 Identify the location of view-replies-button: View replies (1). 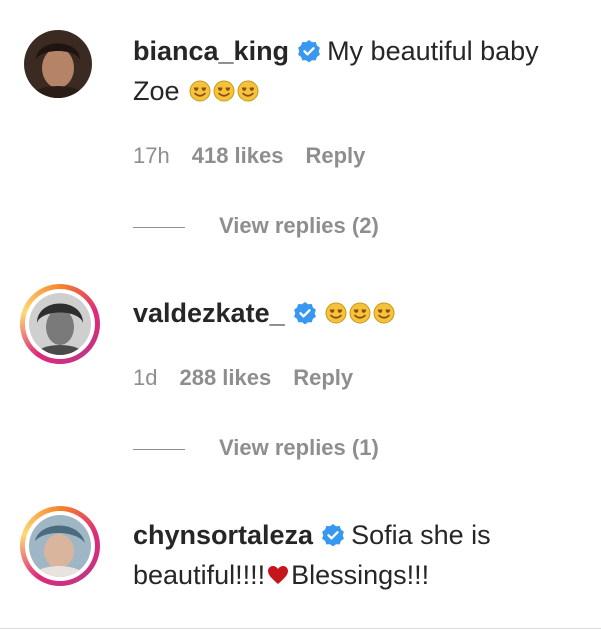
(256, 448).